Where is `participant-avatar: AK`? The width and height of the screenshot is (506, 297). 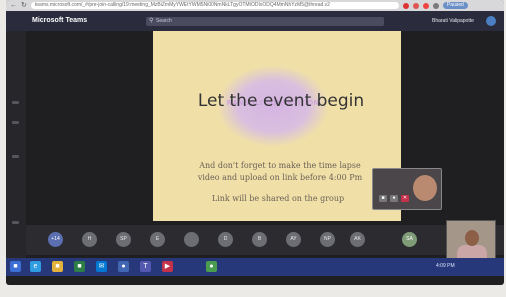
participant-avatar: AK is located at coordinates (357, 239).